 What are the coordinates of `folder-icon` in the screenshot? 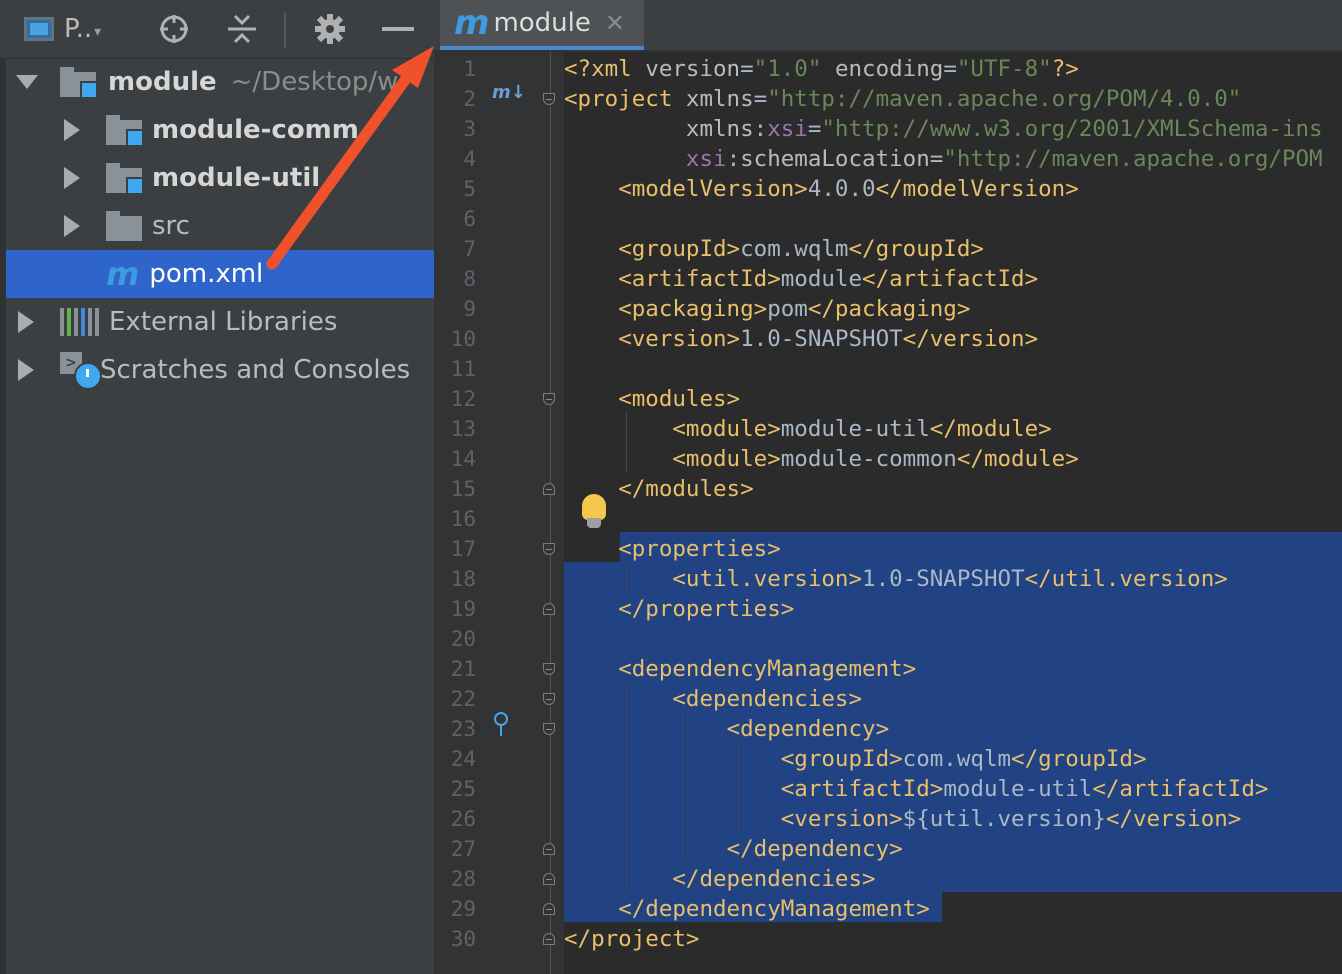 It's located at (124, 226).